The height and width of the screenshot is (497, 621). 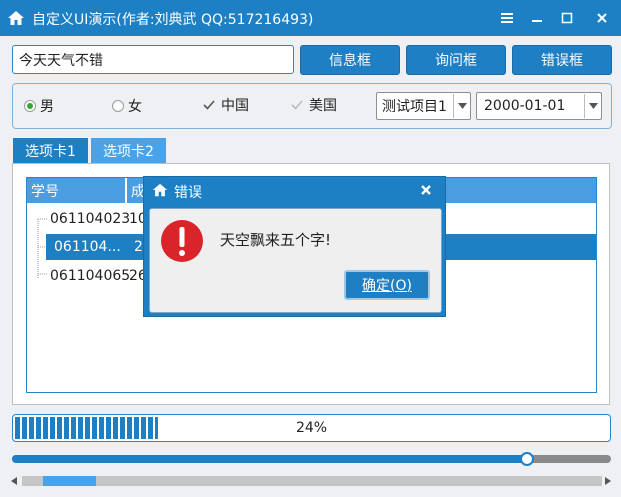 What do you see at coordinates (602, 18) in the screenshot?
I see `close-icon` at bounding box center [602, 18].